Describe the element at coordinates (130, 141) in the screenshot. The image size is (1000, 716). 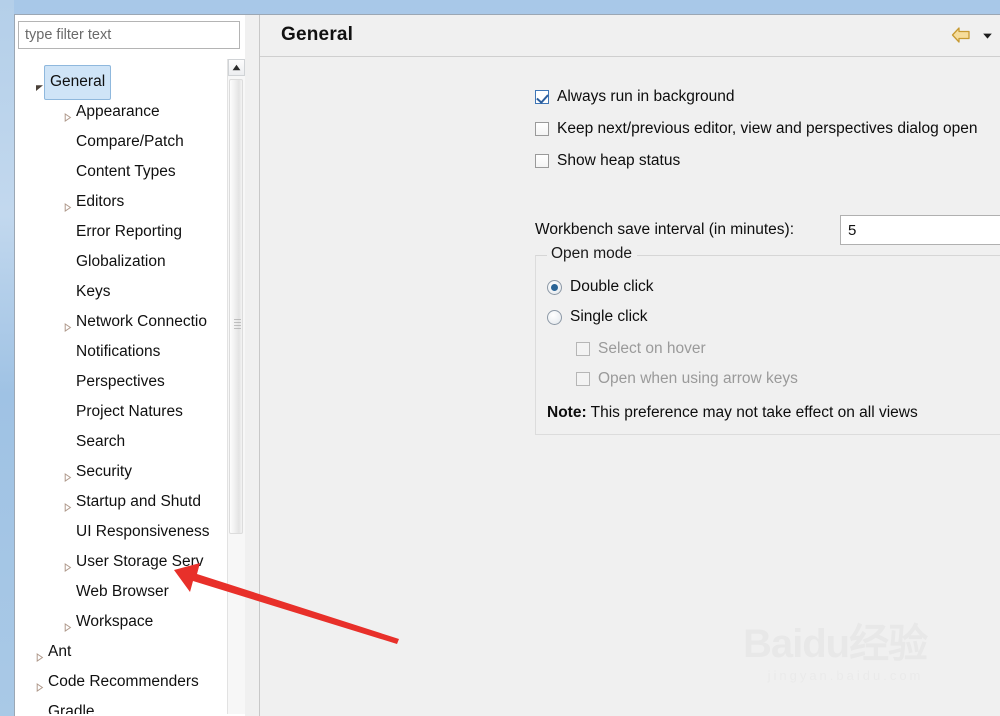
I see `tree-item-label: Compare/Patch` at that location.